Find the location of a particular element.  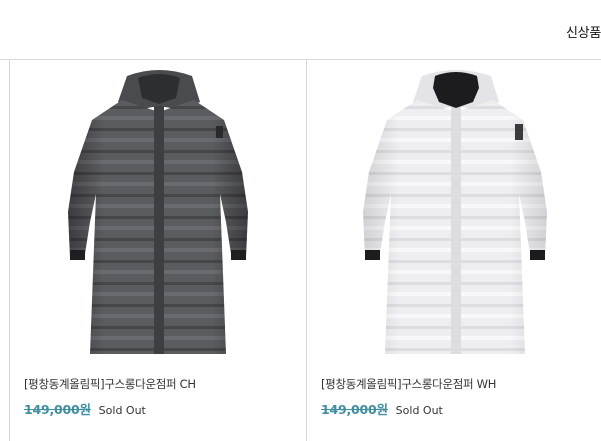

product-name: [평창동계올림픽]구스롱다운점퍼 WH is located at coordinates (408, 384).